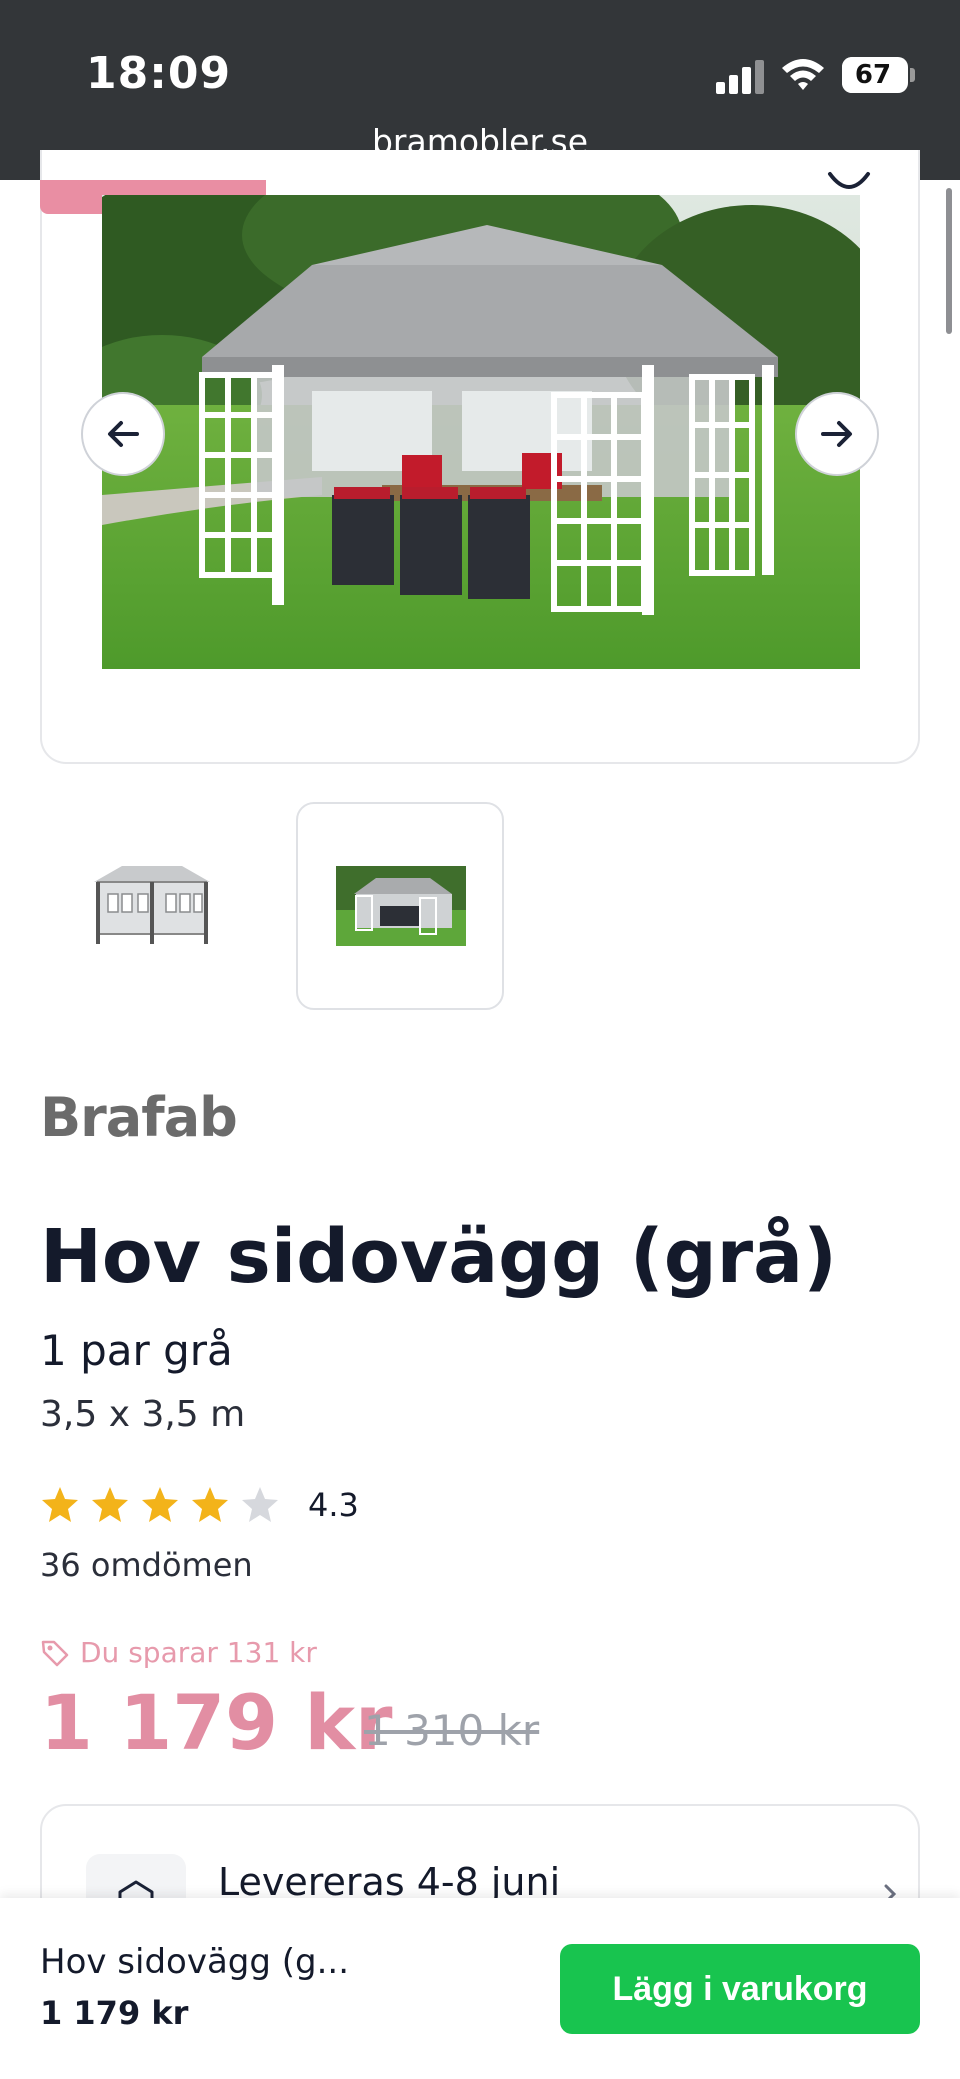 The width and height of the screenshot is (960, 2079). What do you see at coordinates (741, 76) in the screenshot?
I see `signal-icon` at bounding box center [741, 76].